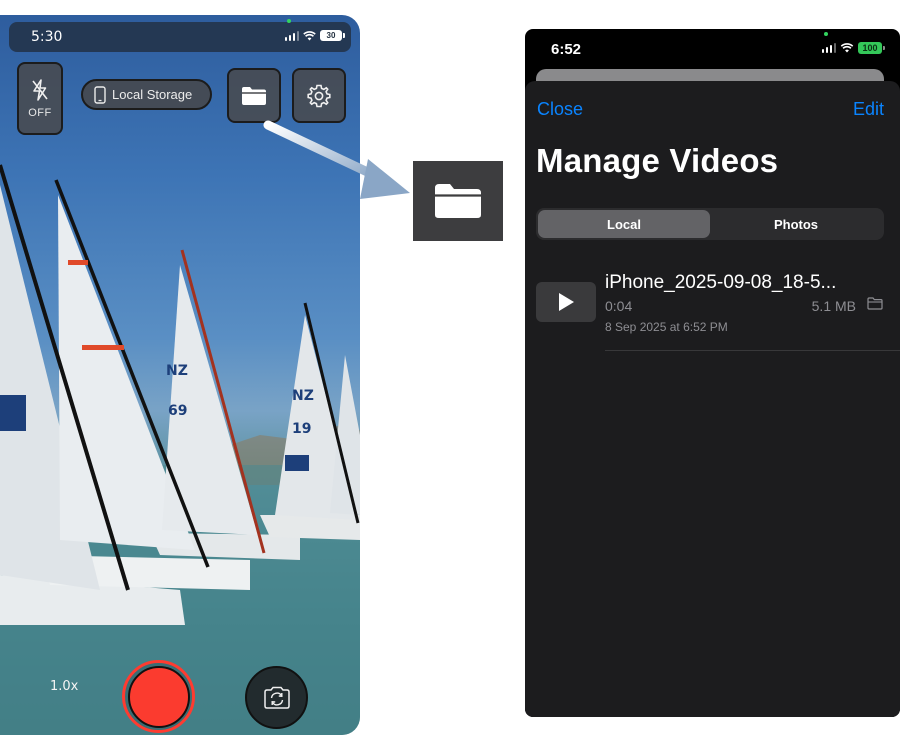 The height and width of the screenshot is (750, 900). I want to click on storage-location-button: Local Storage, so click(146, 94).